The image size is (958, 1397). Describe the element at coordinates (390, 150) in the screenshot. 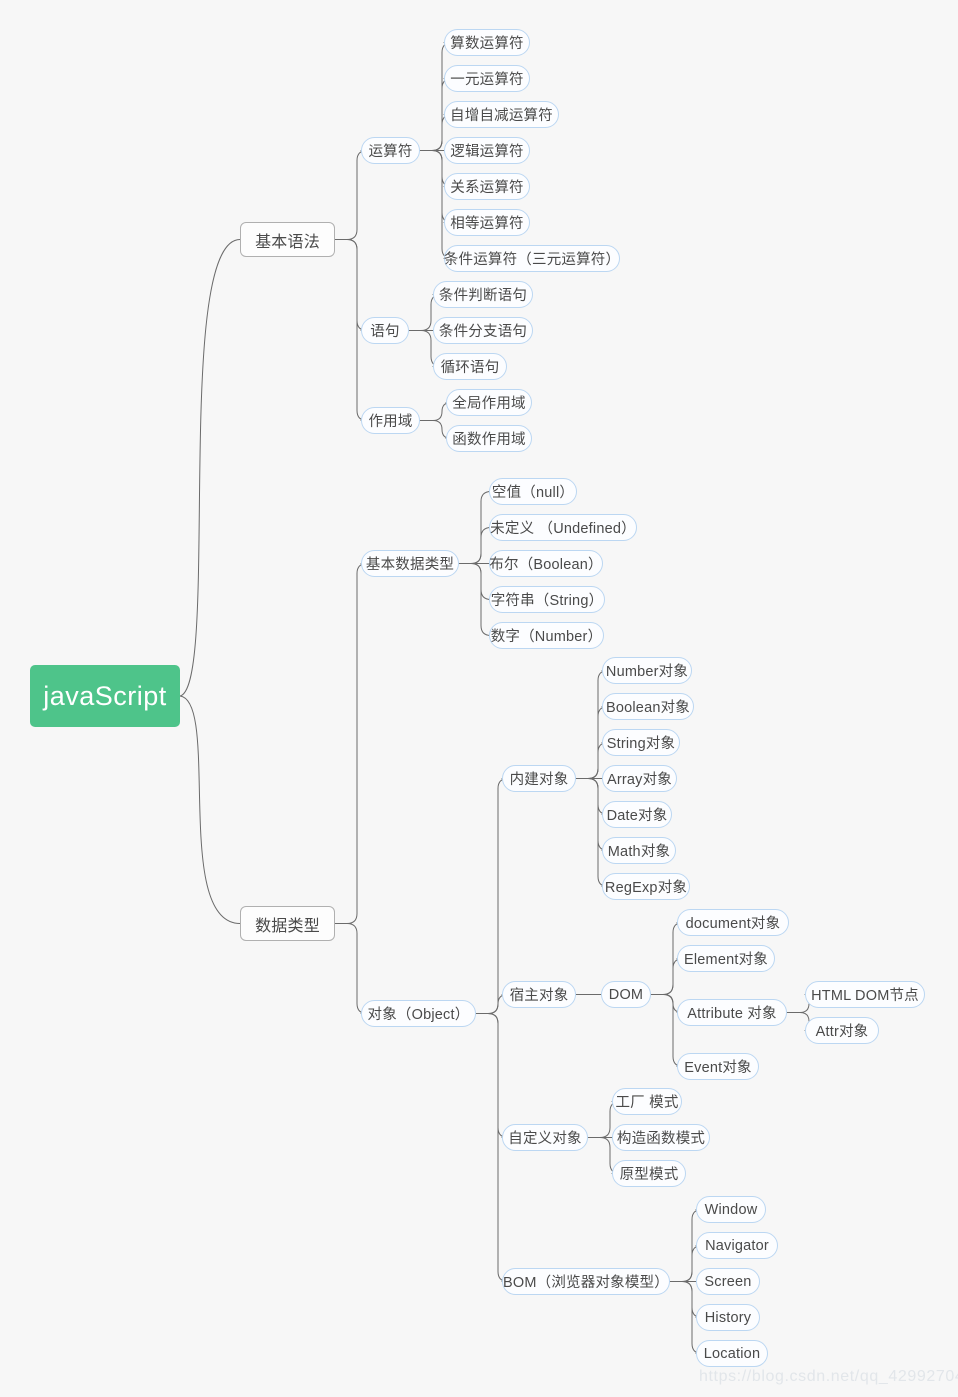

I see `mindmap-node-yunsuanfu: 运算符` at that location.